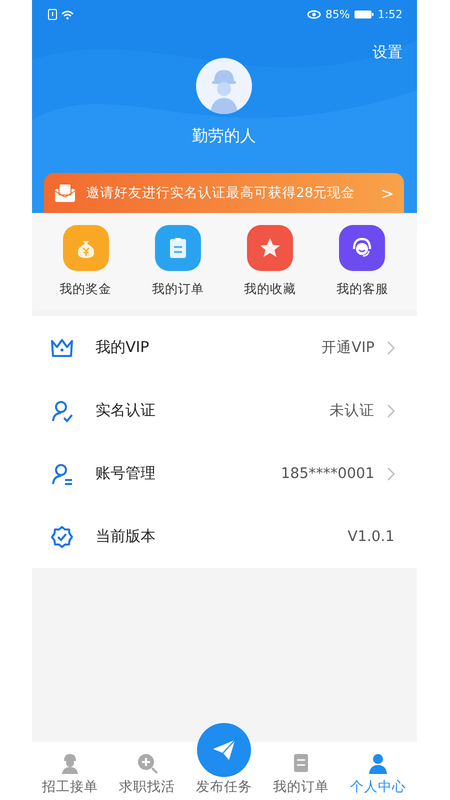 The image size is (450, 800). I want to click on battery-percent: 85%, so click(337, 14).